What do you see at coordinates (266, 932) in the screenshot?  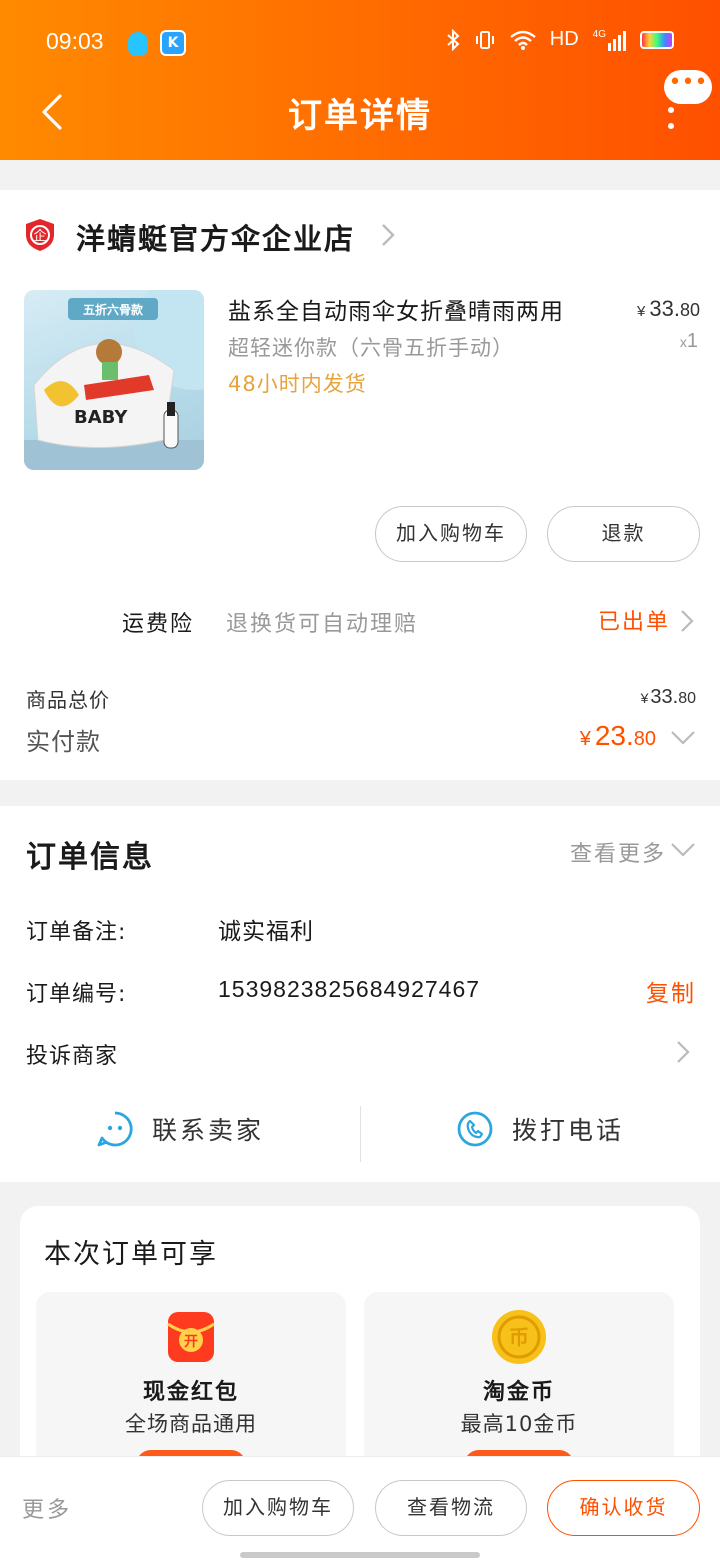 I see `order-remark-value: 诚实福利` at bounding box center [266, 932].